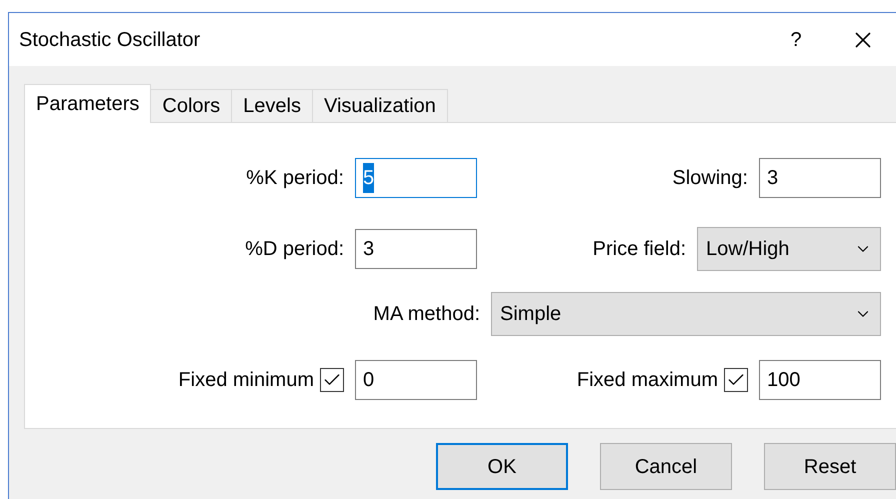  I want to click on tab: Levels, so click(272, 106).